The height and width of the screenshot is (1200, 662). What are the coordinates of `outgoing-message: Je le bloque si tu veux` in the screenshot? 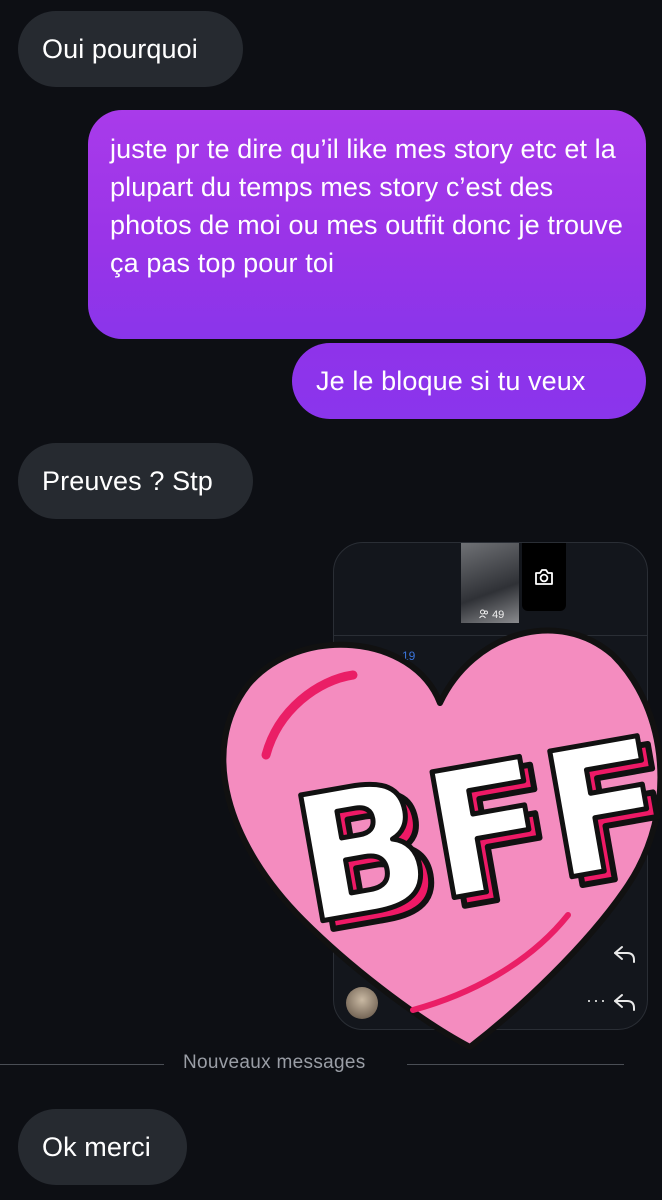 It's located at (469, 381).